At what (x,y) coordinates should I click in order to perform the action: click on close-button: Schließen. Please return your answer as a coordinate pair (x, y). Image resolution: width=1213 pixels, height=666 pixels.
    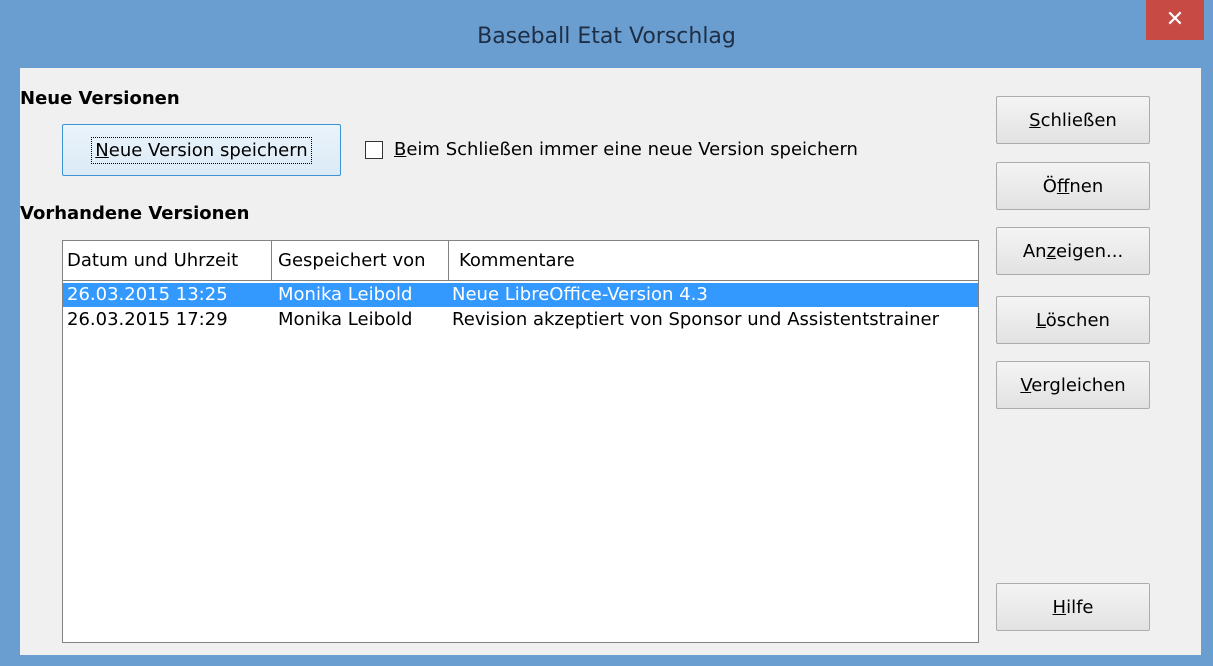
    Looking at the image, I should click on (1073, 120).